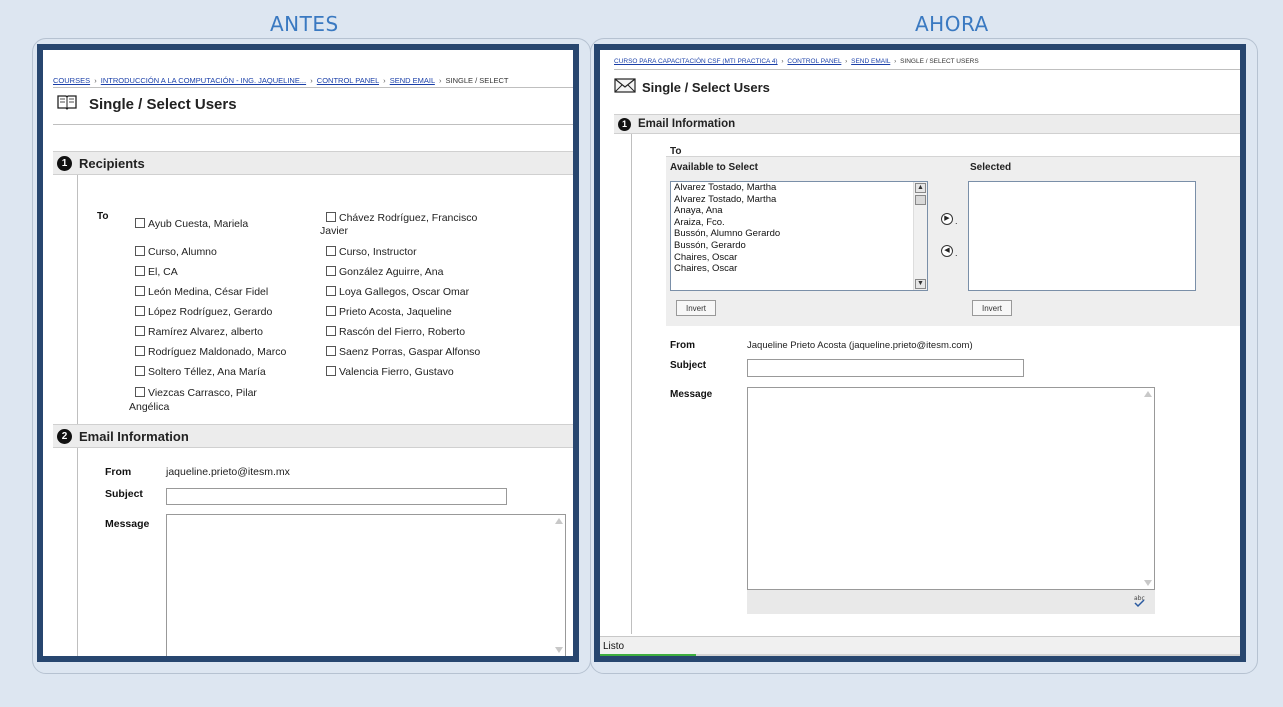 Image resolution: width=1283 pixels, height=707 pixels. I want to click on recipient-wrap: Javier, so click(334, 231).